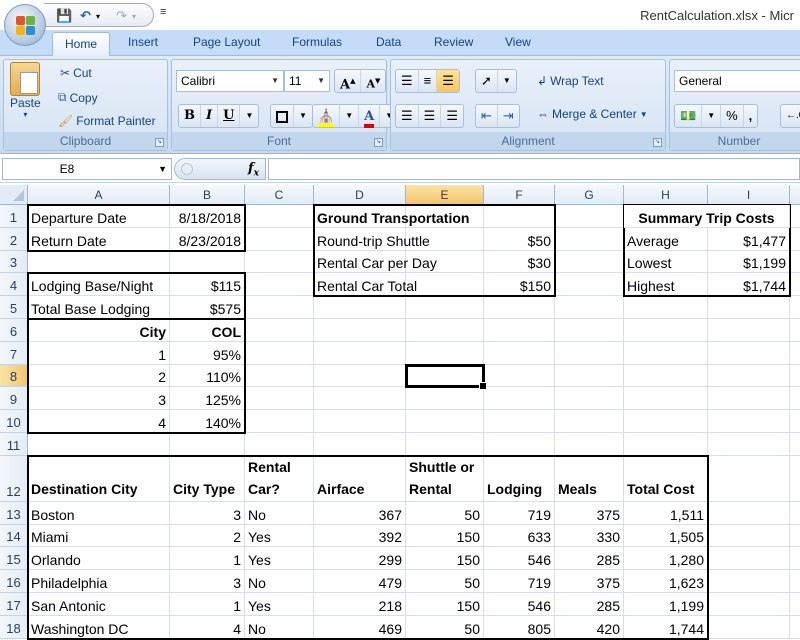 This screenshot has width=800, height=640. I want to click on chevron-down-icon: ▼, so click(712, 116).